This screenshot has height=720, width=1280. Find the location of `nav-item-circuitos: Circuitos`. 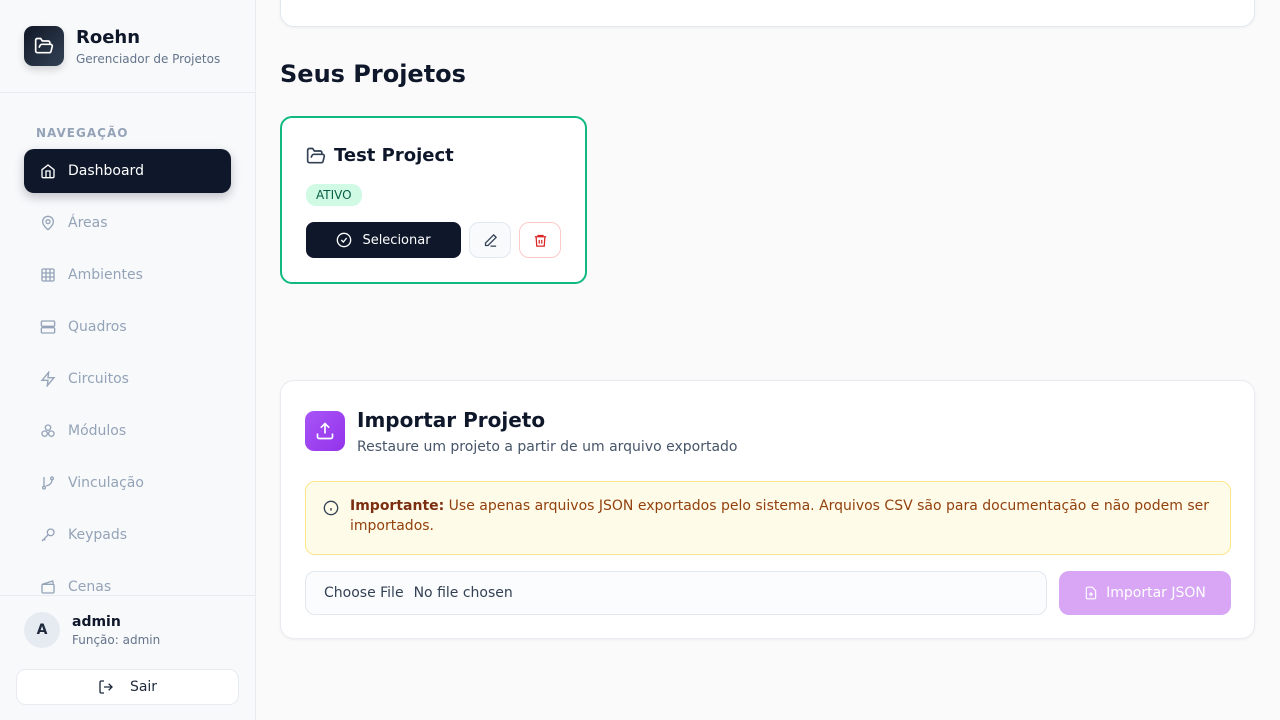

nav-item-circuitos: Circuitos is located at coordinates (127, 379).